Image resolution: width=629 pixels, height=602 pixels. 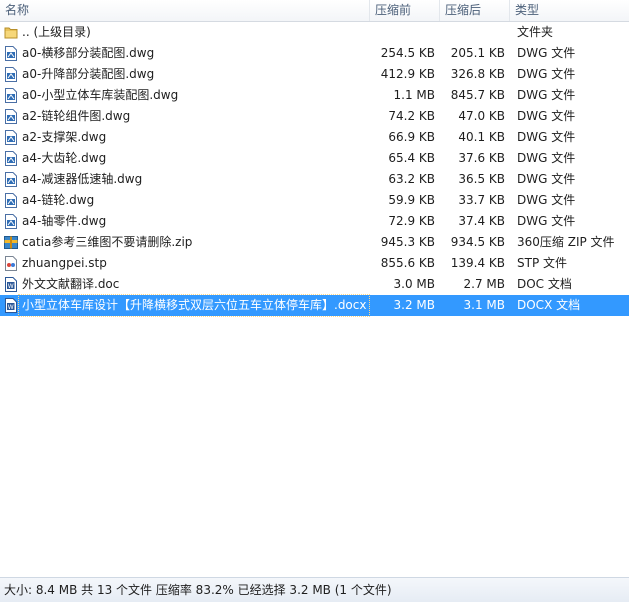 I want to click on column-header: 名称 压缩前 压缩后 类型, so click(x=314, y=11).